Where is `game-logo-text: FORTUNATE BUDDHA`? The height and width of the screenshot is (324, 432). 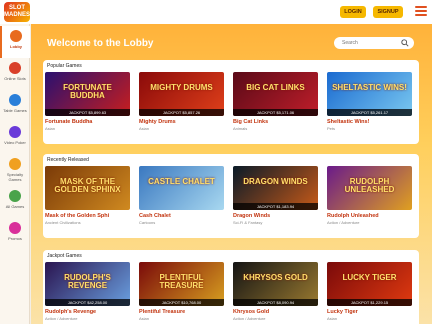 game-logo-text: FORTUNATE BUDDHA is located at coordinates (87, 91).